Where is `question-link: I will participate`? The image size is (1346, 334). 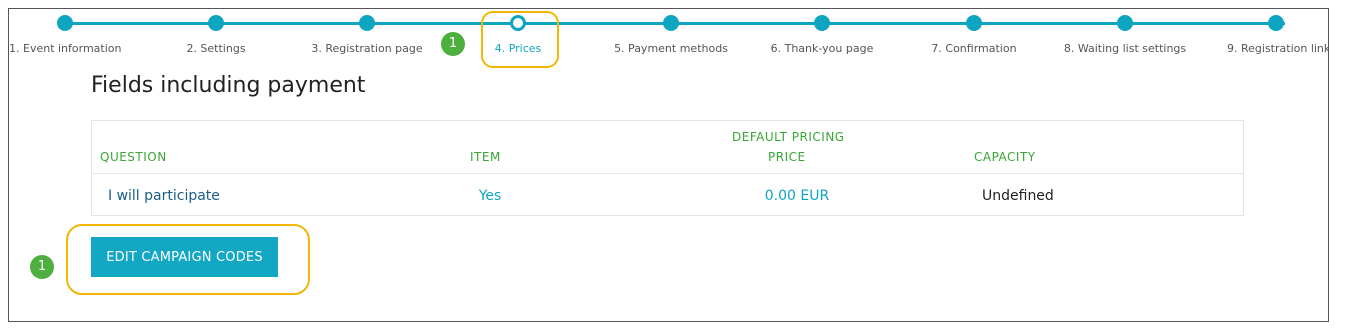 question-link: I will participate is located at coordinates (164, 196).